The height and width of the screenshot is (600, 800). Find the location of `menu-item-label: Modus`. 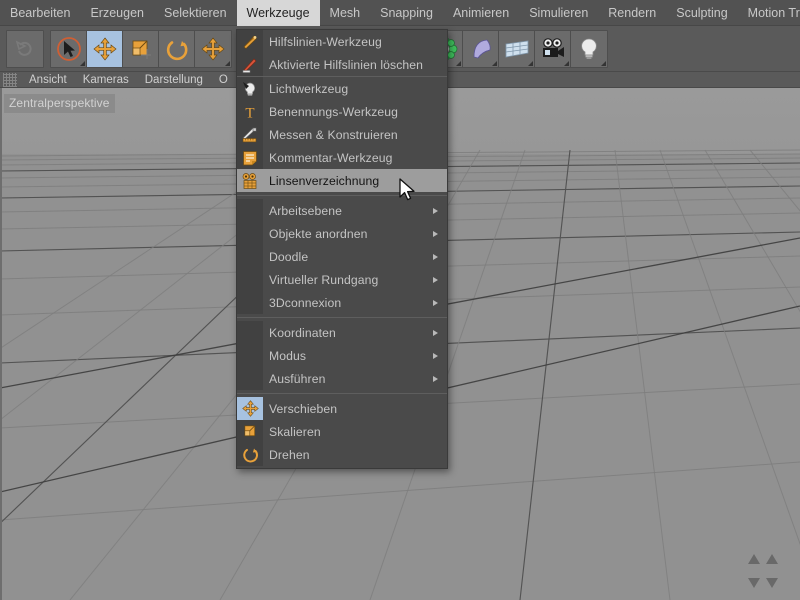

menu-item-label: Modus is located at coordinates (288, 355).